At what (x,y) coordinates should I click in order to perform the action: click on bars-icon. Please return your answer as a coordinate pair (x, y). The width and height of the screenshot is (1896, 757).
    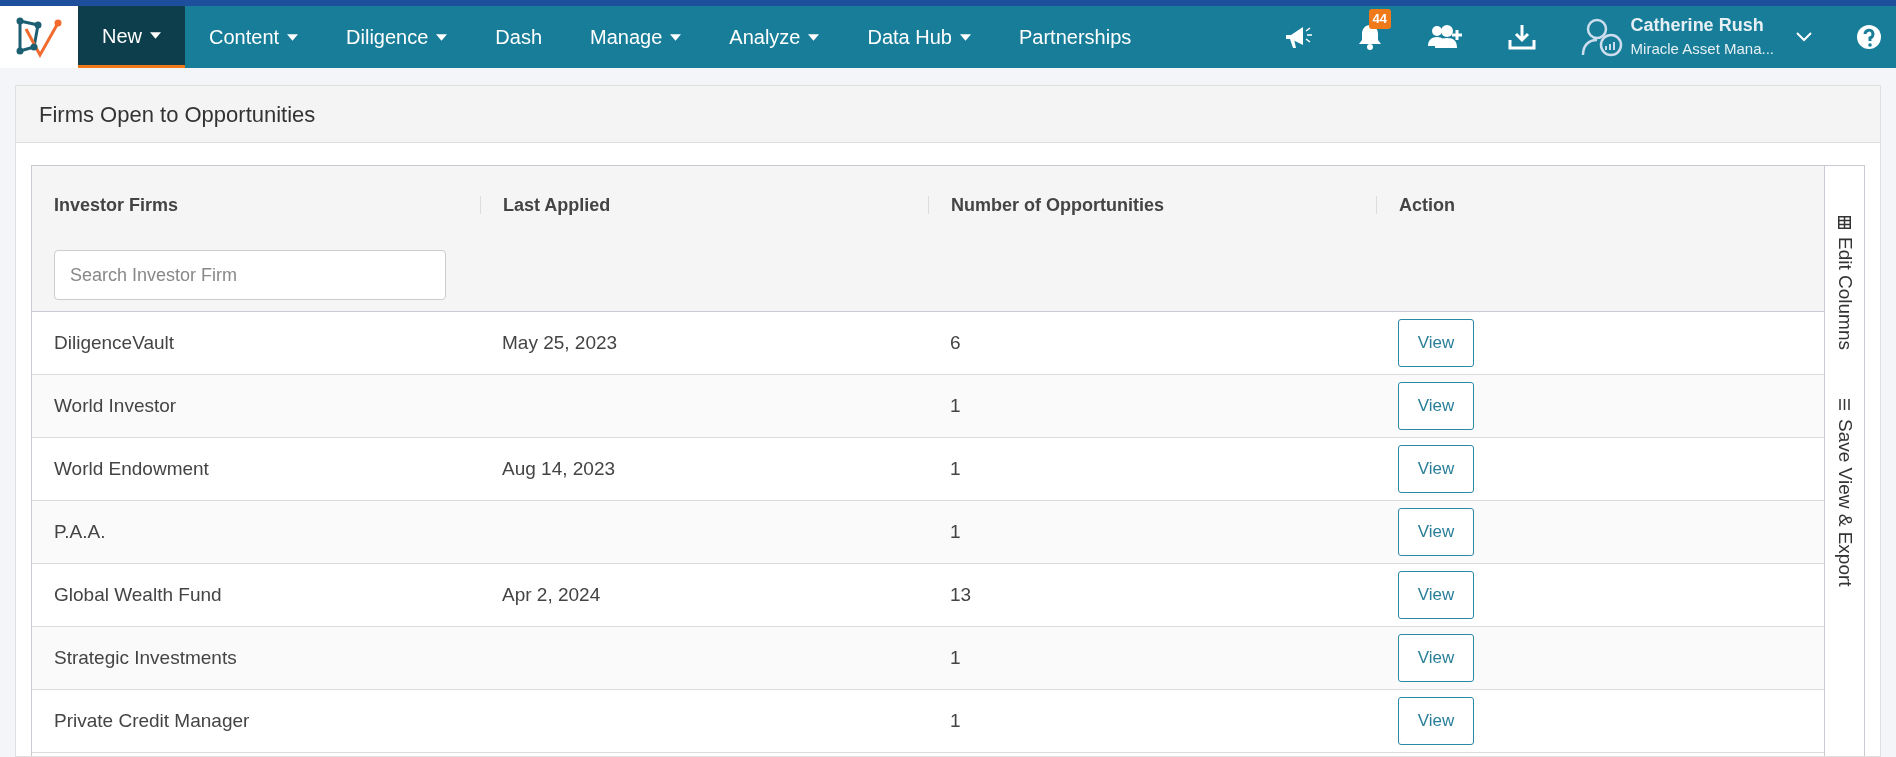
    Looking at the image, I should click on (1844, 404).